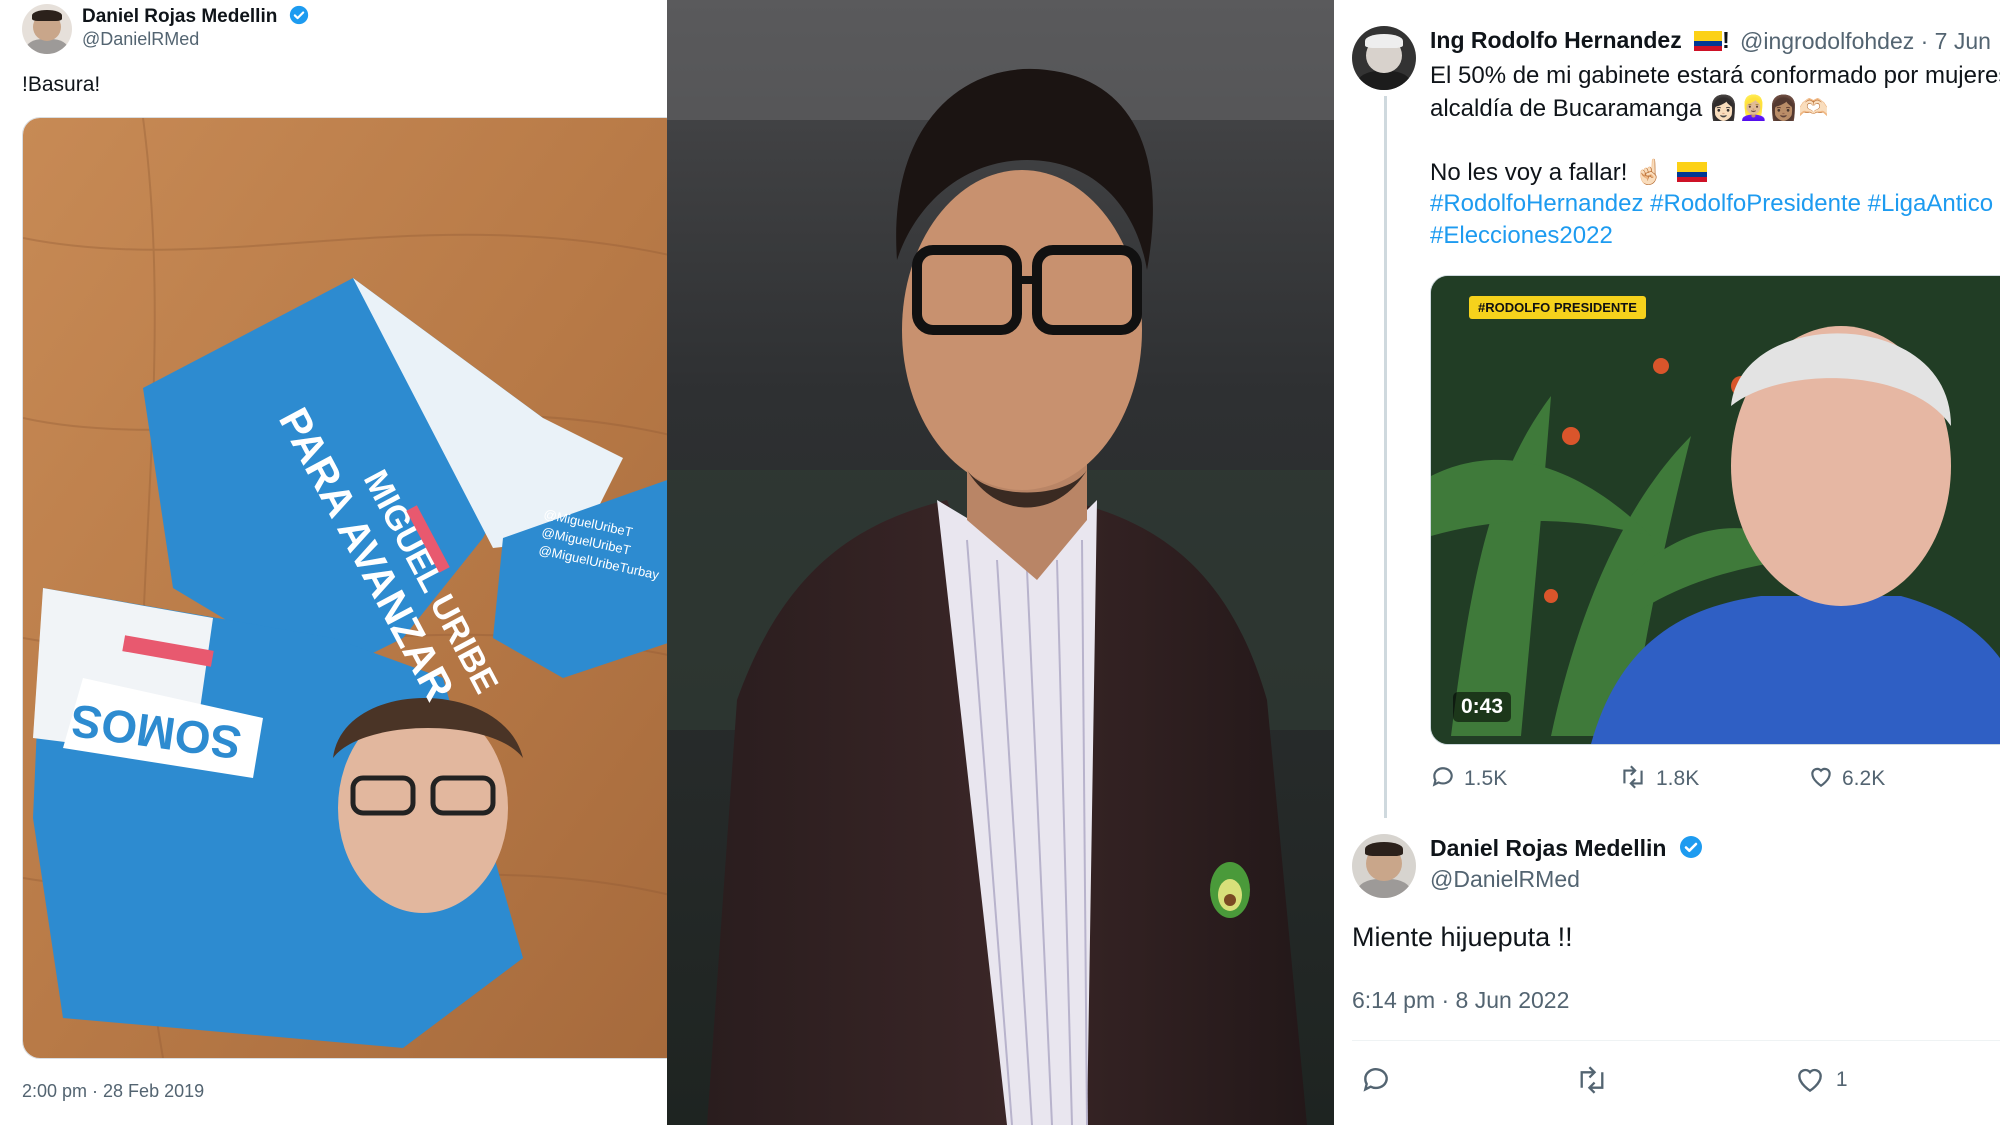  I want to click on retweet-count: 1.8K, so click(1678, 778).